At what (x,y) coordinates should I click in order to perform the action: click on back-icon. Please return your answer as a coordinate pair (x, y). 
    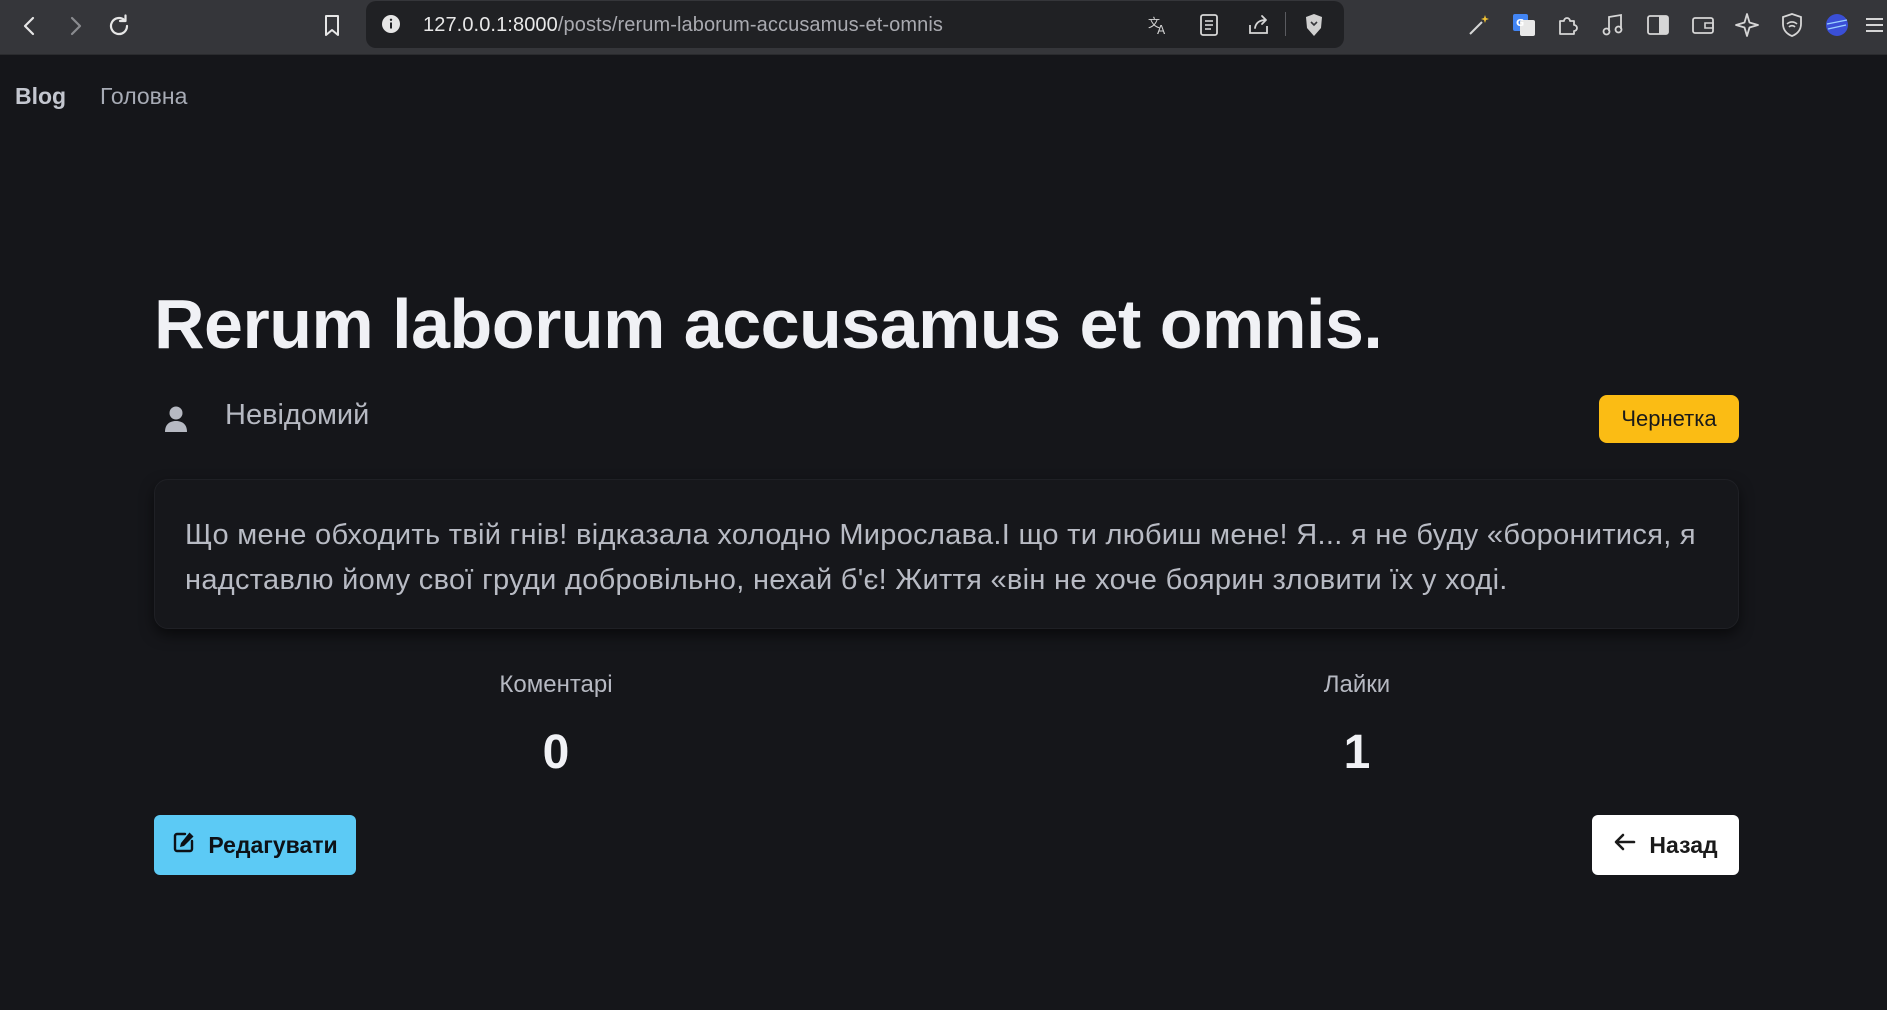
    Looking at the image, I should click on (30, 26).